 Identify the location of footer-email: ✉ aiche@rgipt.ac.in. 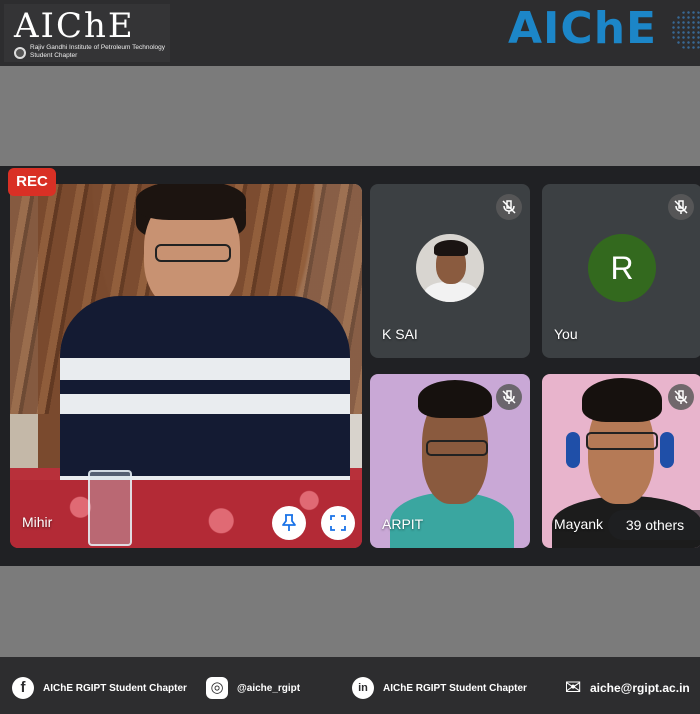
(626, 688).